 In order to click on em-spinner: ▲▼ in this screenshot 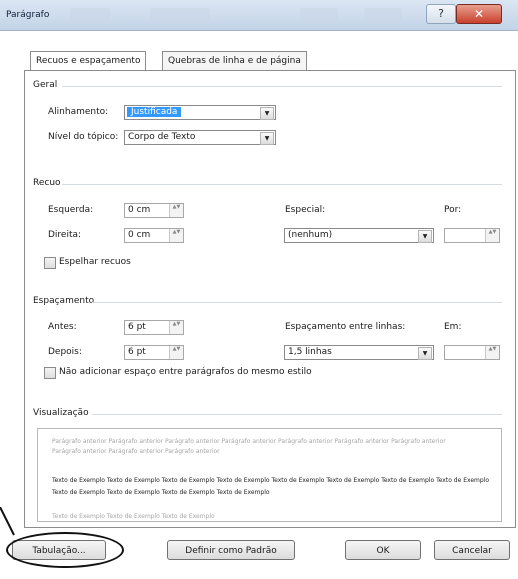, I will do `click(472, 352)`.